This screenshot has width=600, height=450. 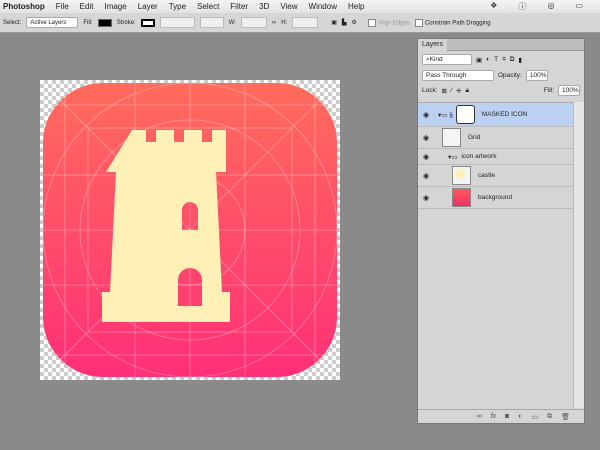 What do you see at coordinates (52, 22) in the screenshot?
I see `select-dropdown: Active Layers` at bounding box center [52, 22].